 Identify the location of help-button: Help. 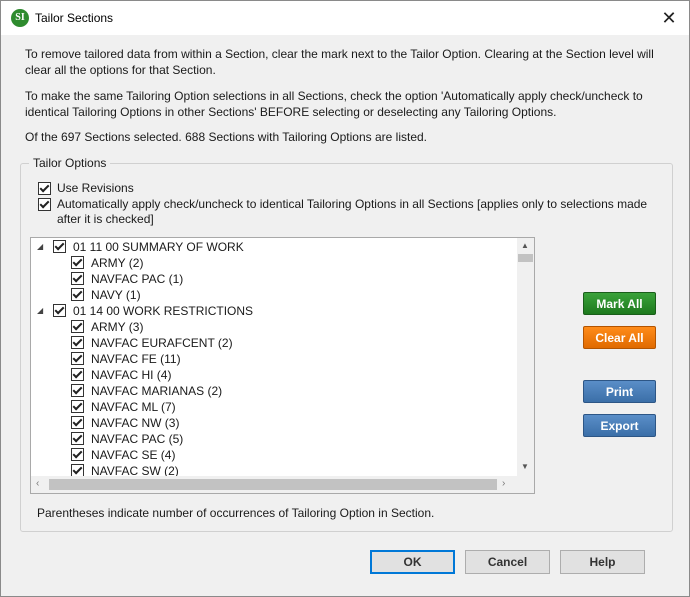
(602, 562).